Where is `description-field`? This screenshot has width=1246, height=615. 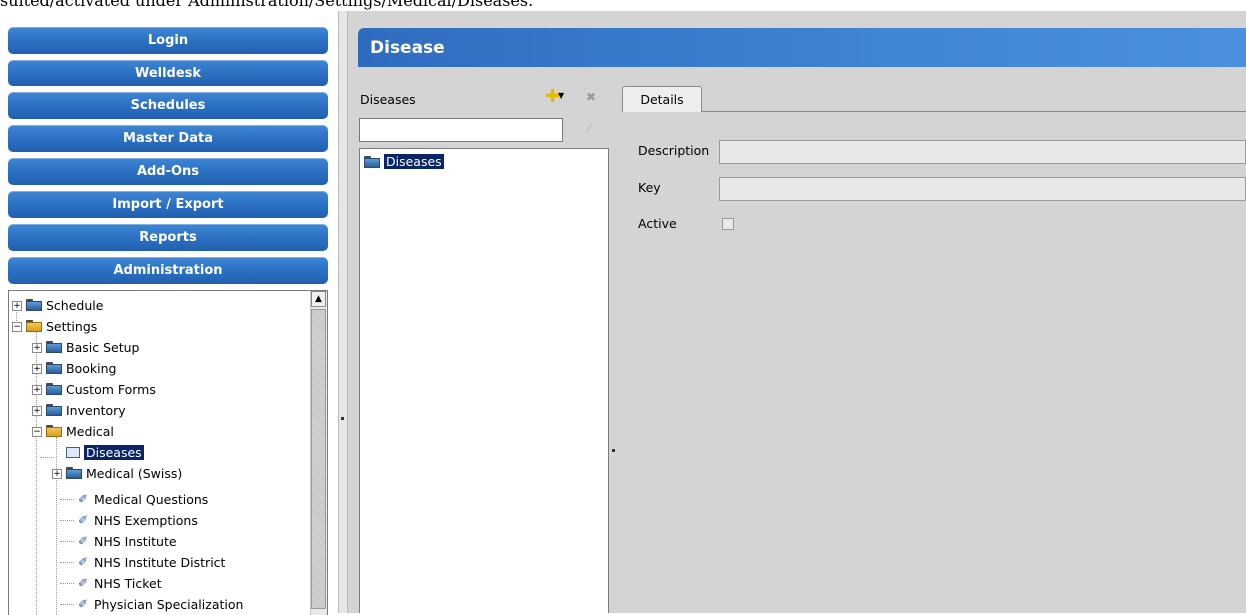 description-field is located at coordinates (982, 152).